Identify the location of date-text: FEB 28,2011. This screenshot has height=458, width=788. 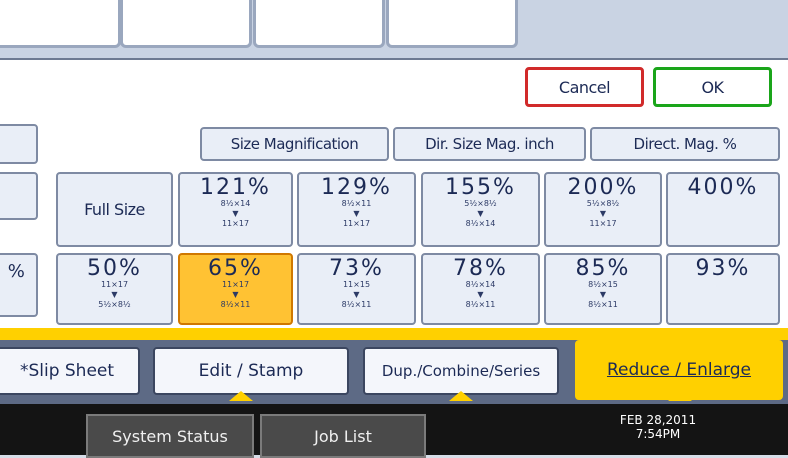
(658, 420).